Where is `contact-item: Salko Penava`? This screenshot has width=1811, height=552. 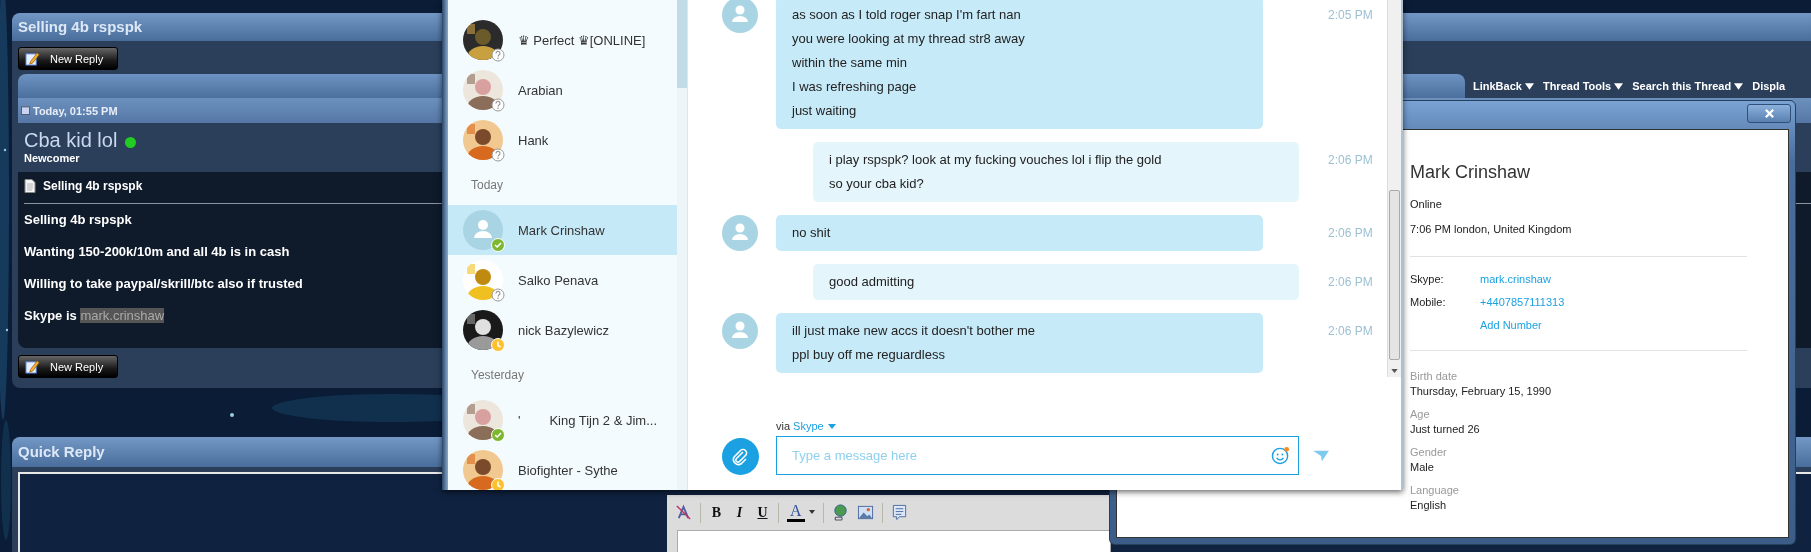 contact-item: Salko Penava is located at coordinates (563, 280).